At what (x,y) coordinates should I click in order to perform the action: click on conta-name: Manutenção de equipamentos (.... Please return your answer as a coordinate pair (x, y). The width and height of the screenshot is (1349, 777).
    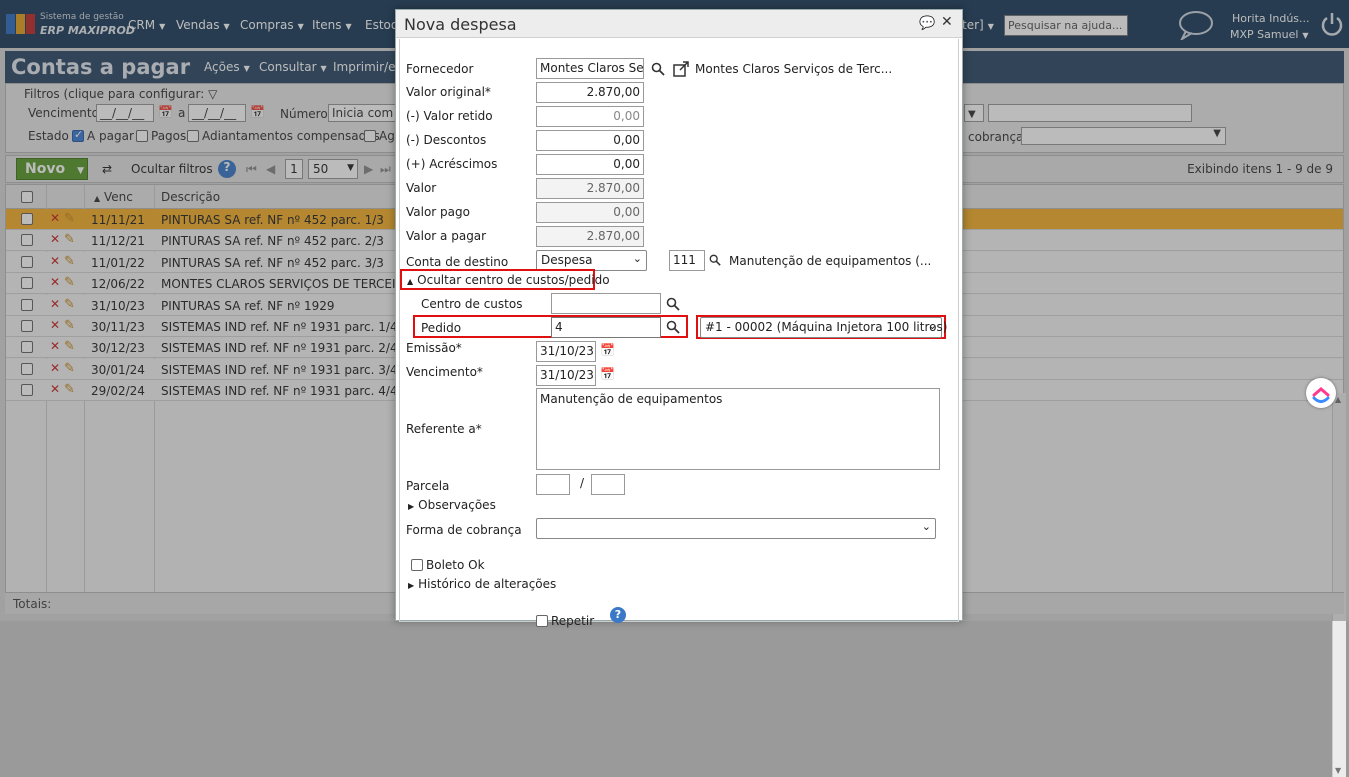
    Looking at the image, I should click on (830, 261).